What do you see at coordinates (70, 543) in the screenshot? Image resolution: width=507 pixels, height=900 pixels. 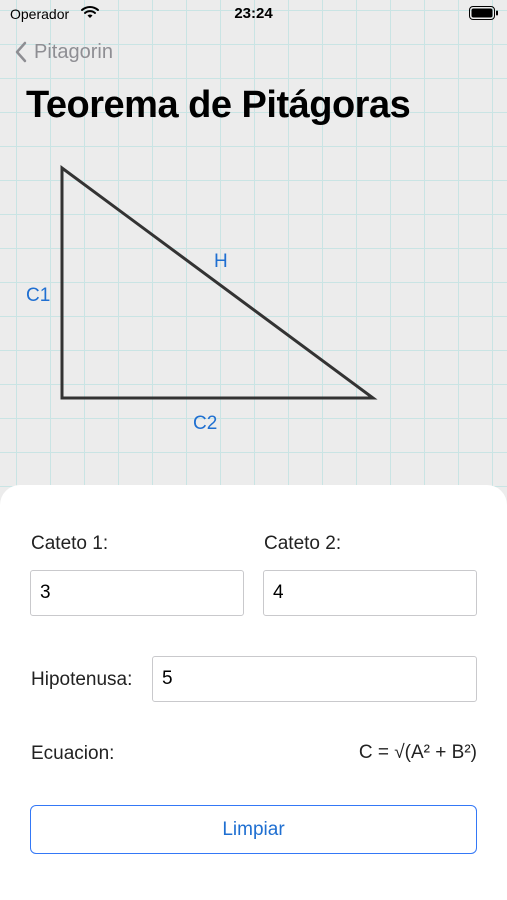 I see `cateto1-label: Cateto 1:` at bounding box center [70, 543].